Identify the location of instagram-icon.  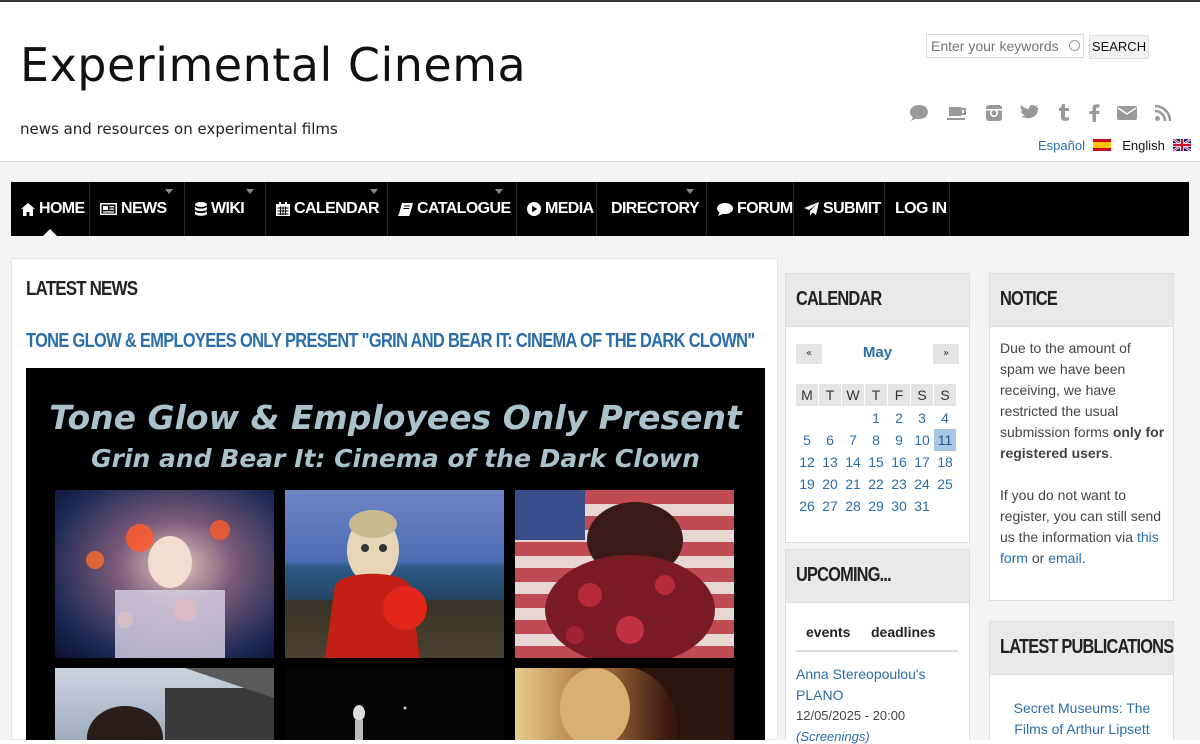
(994, 113).